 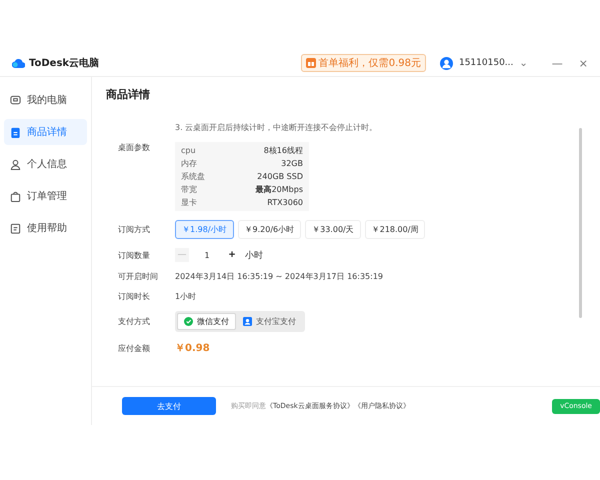 What do you see at coordinates (169, 406) in the screenshot?
I see `pay-button: 去支付` at bounding box center [169, 406].